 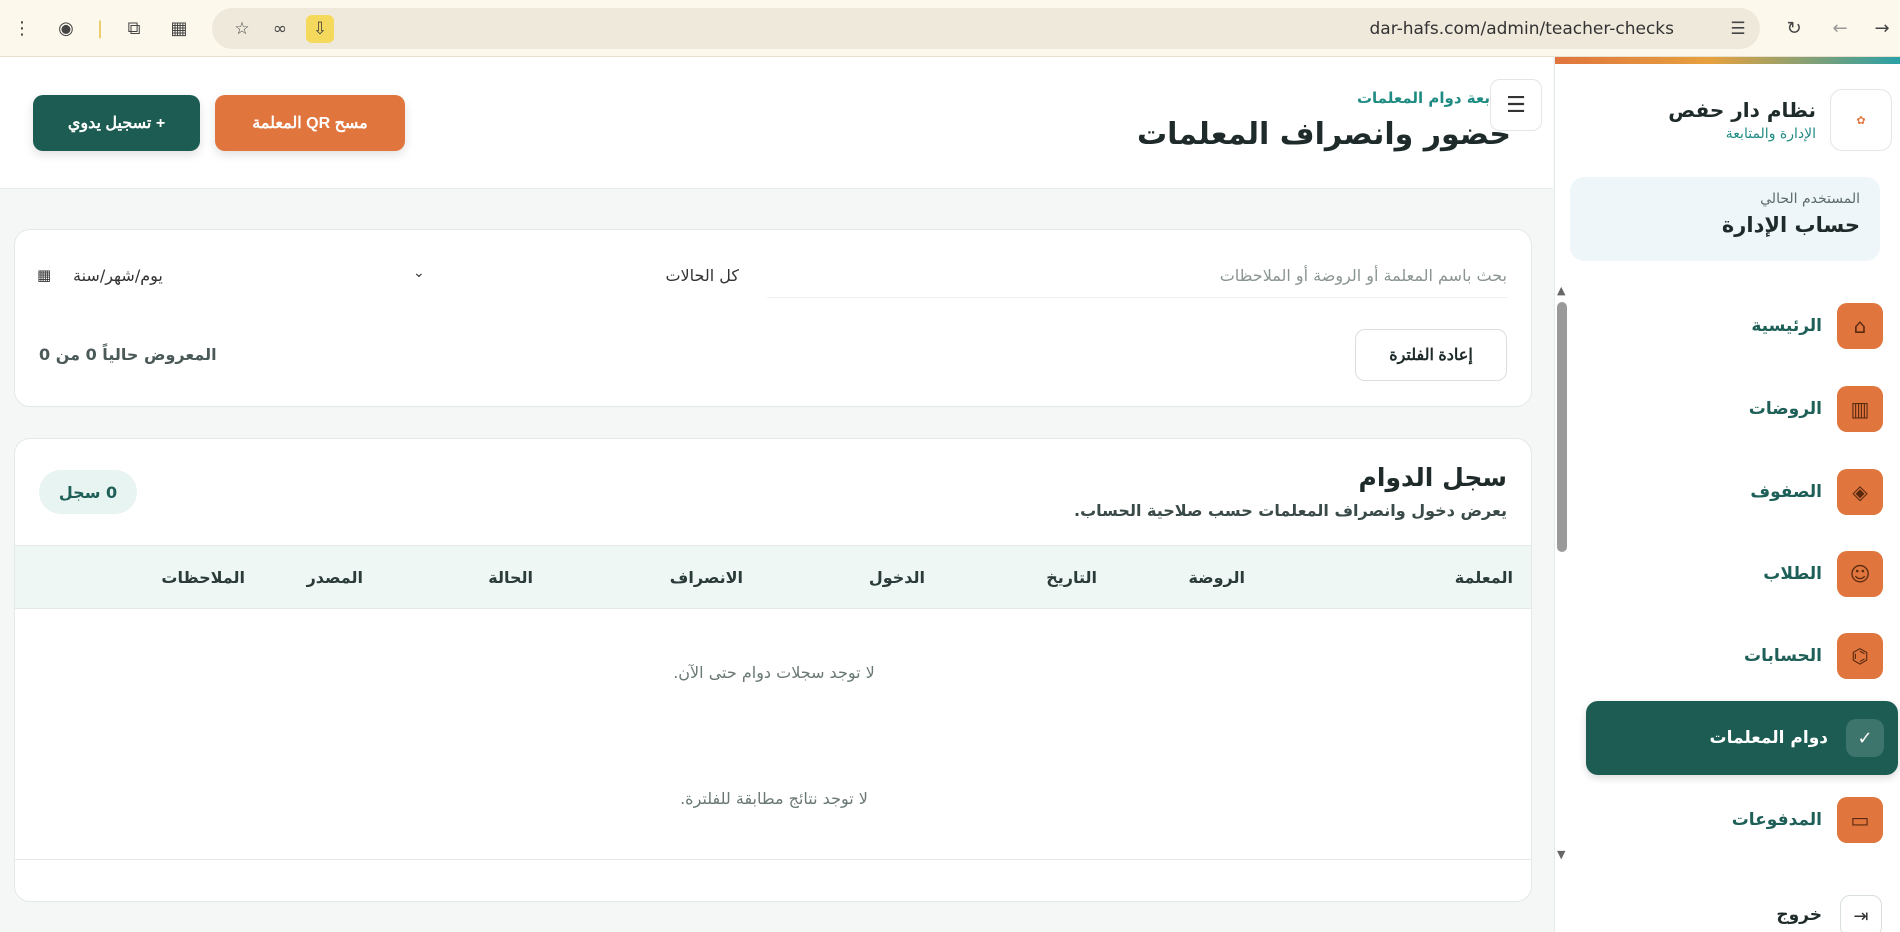 What do you see at coordinates (1216, 577) in the screenshot?
I see `column-header-kindergarten: الروضة` at bounding box center [1216, 577].